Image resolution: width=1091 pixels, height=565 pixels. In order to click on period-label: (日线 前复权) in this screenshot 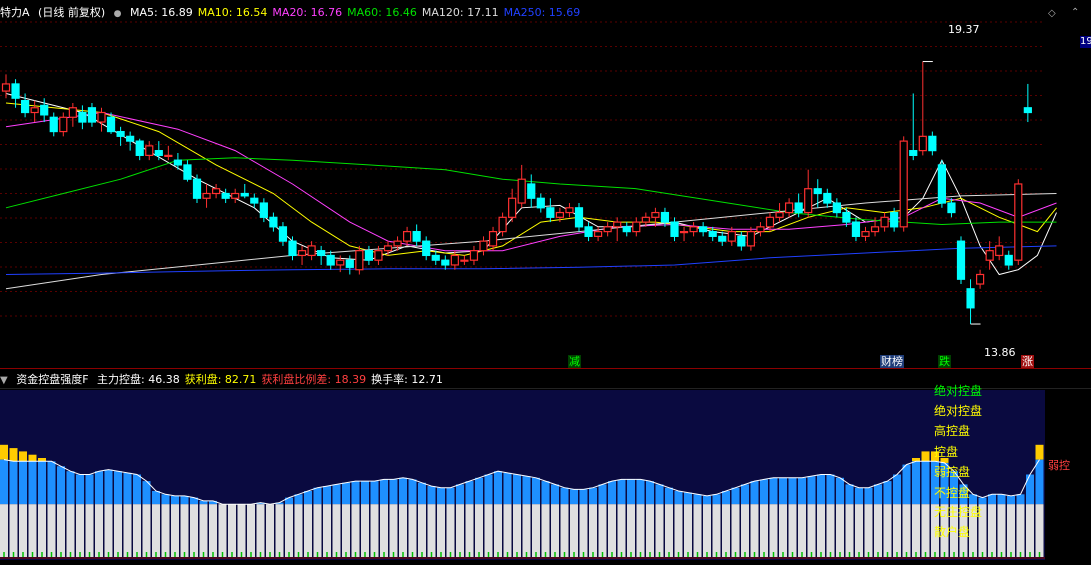, I will do `click(71, 12)`.